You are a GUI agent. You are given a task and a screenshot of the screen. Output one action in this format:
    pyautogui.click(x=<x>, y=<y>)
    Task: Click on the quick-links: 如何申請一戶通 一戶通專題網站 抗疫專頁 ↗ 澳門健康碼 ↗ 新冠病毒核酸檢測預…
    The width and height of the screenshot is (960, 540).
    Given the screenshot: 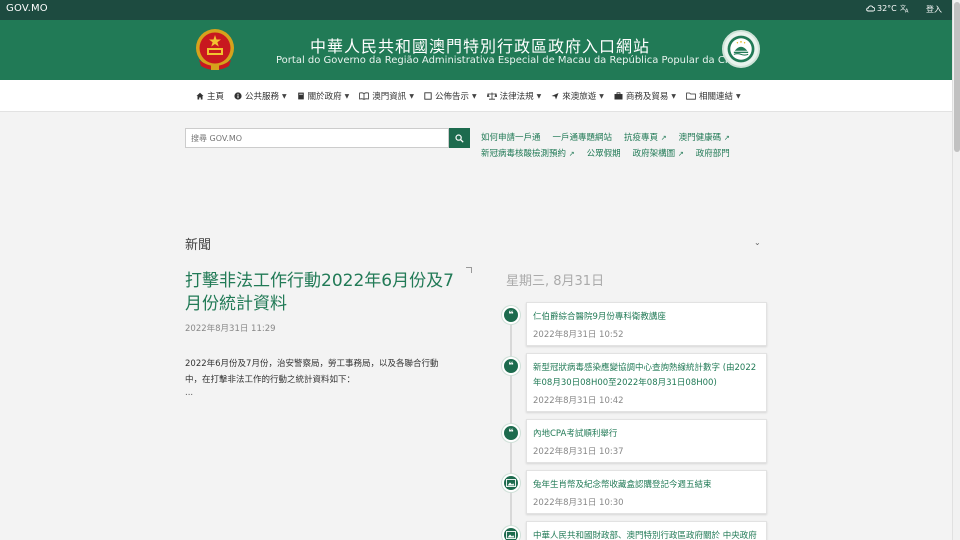 What is the action you would take?
    pyautogui.click(x=616, y=146)
    